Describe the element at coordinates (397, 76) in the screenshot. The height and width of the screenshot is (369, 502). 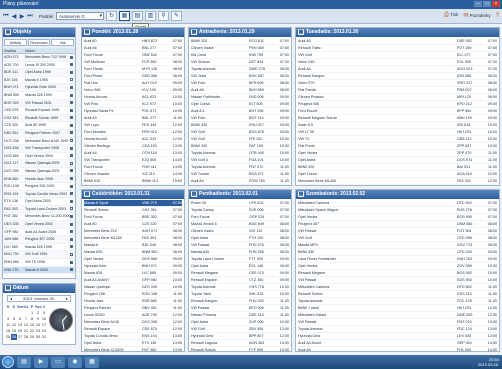
I see `appointment-row: Renault Kangoo ATN 066 08:00` at that location.